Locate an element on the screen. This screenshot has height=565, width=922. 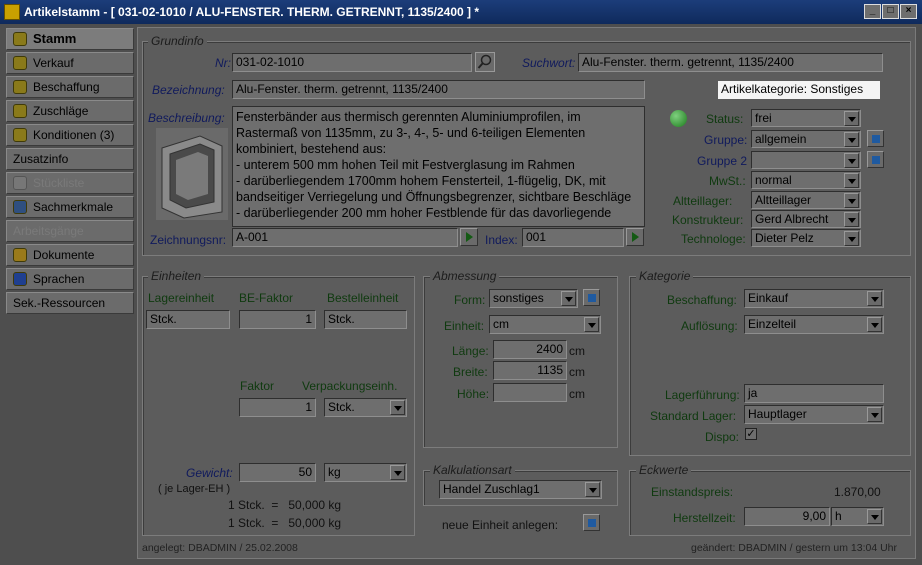
search-button is located at coordinates (485, 62).